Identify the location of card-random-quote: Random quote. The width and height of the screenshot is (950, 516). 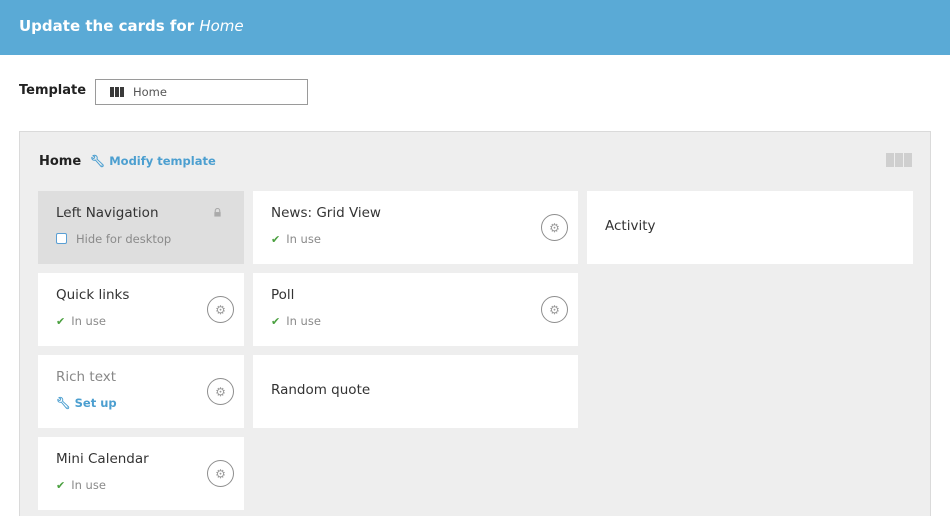
(415, 391).